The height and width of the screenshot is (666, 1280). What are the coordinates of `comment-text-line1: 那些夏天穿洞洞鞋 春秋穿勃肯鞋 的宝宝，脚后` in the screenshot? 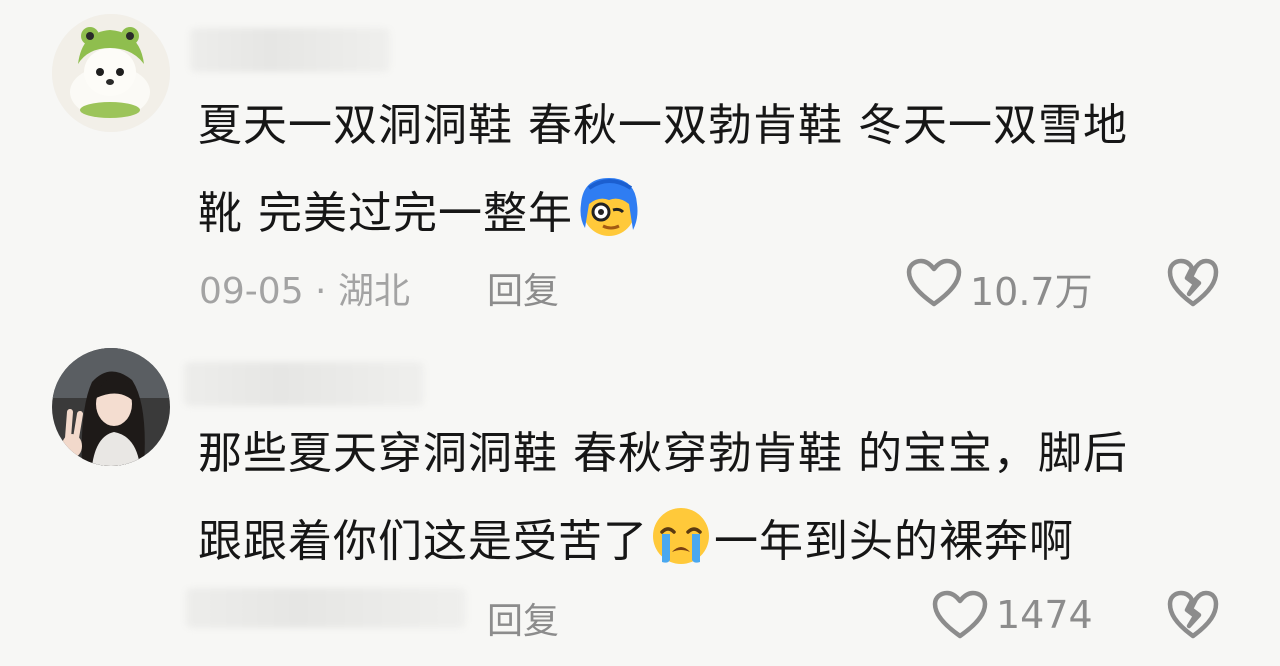 It's located at (663, 453).